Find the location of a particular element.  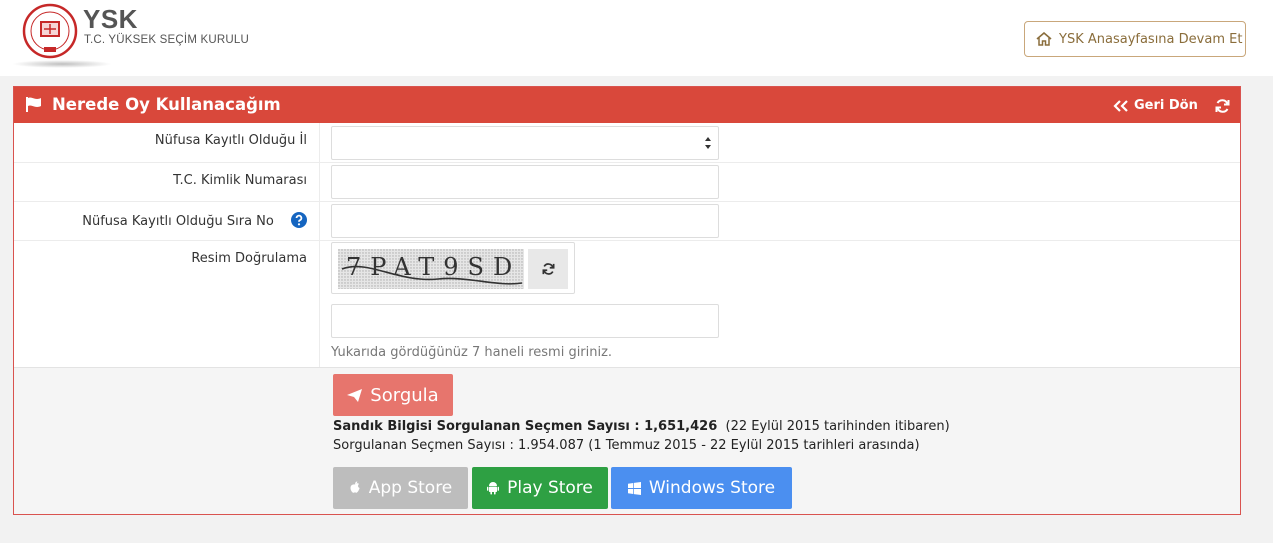

province-label: Nüfusa Kayıtlı Olduğu İl is located at coordinates (230, 140).